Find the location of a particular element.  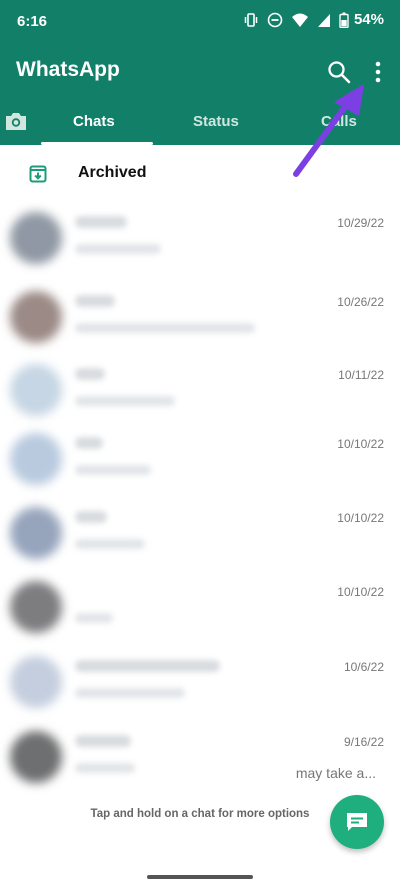

archived-label: Archived is located at coordinates (112, 172).